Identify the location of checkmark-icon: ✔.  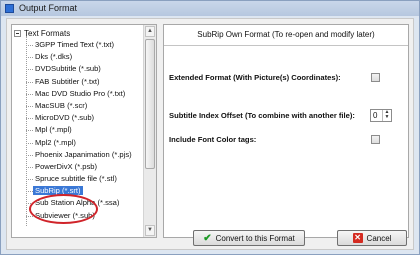
(207, 238).